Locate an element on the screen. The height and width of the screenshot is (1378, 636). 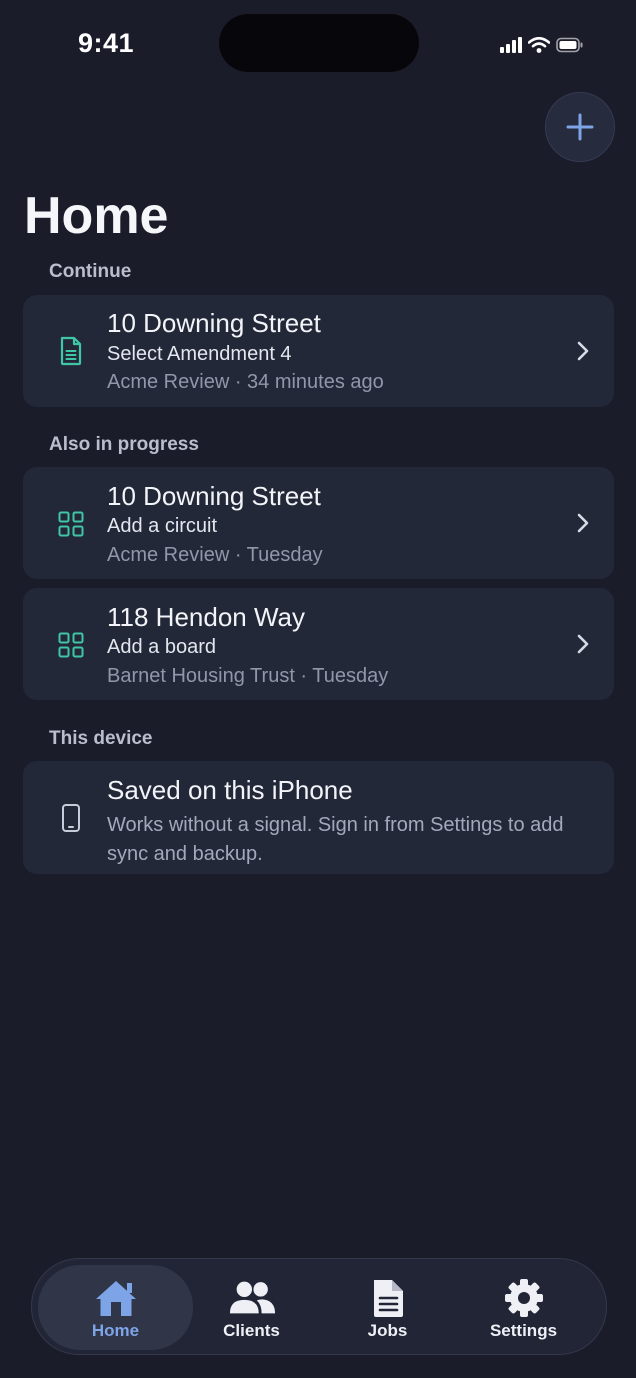
tab-clients: Clients is located at coordinates (251, 1307).